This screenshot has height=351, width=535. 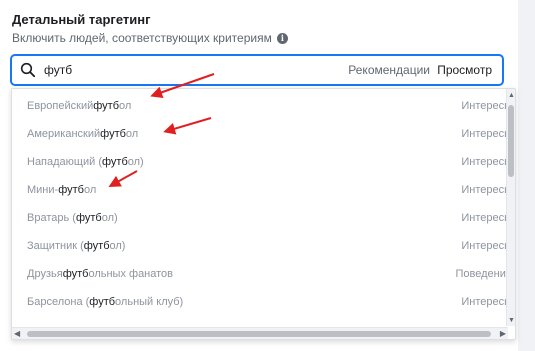 I want to click on horizontal-scroll-thumb, so click(x=259, y=334).